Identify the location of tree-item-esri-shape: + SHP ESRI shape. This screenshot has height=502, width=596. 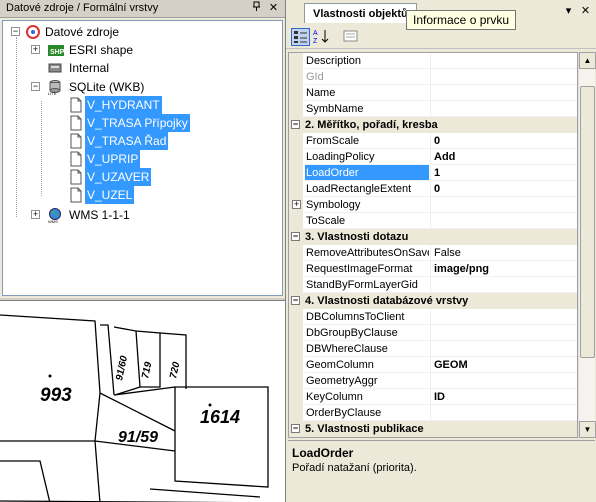
(142, 50).